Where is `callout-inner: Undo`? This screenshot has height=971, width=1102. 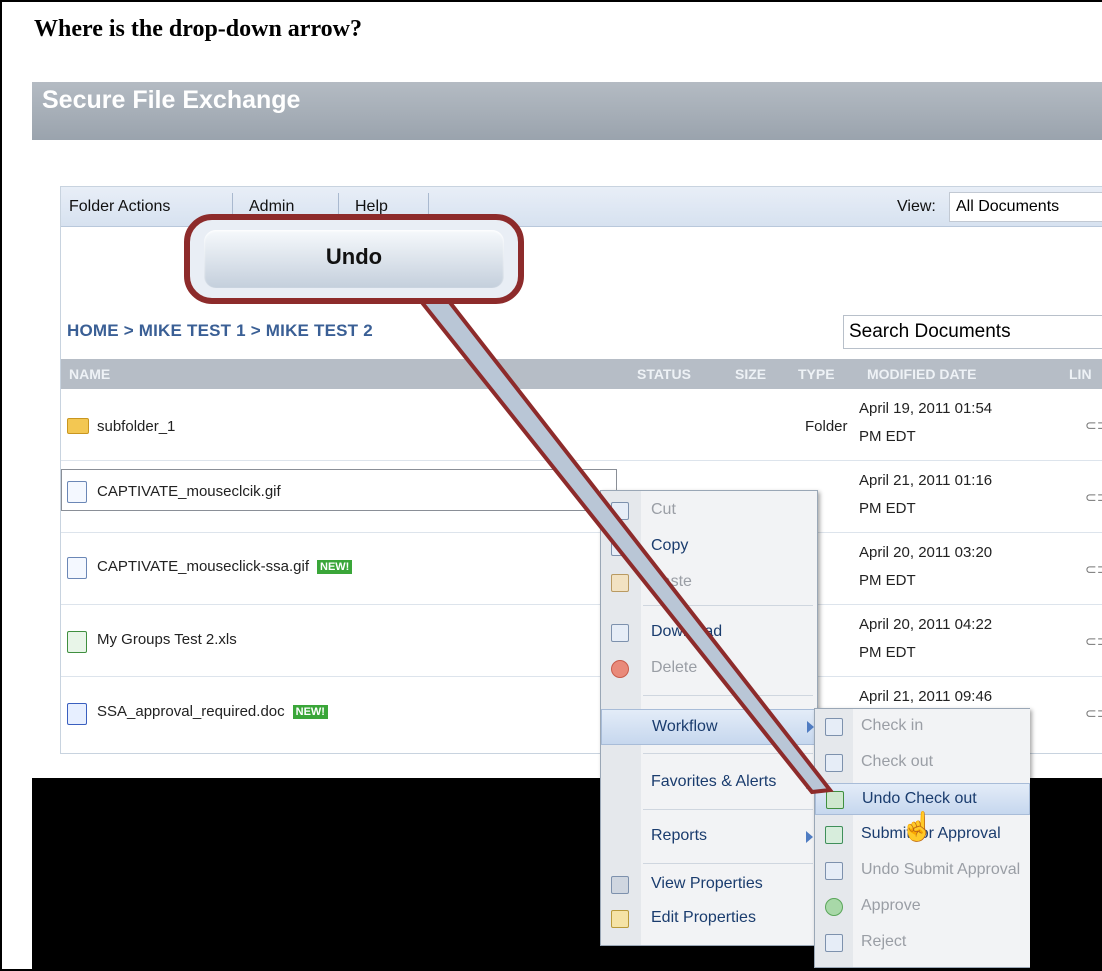 callout-inner: Undo is located at coordinates (354, 259).